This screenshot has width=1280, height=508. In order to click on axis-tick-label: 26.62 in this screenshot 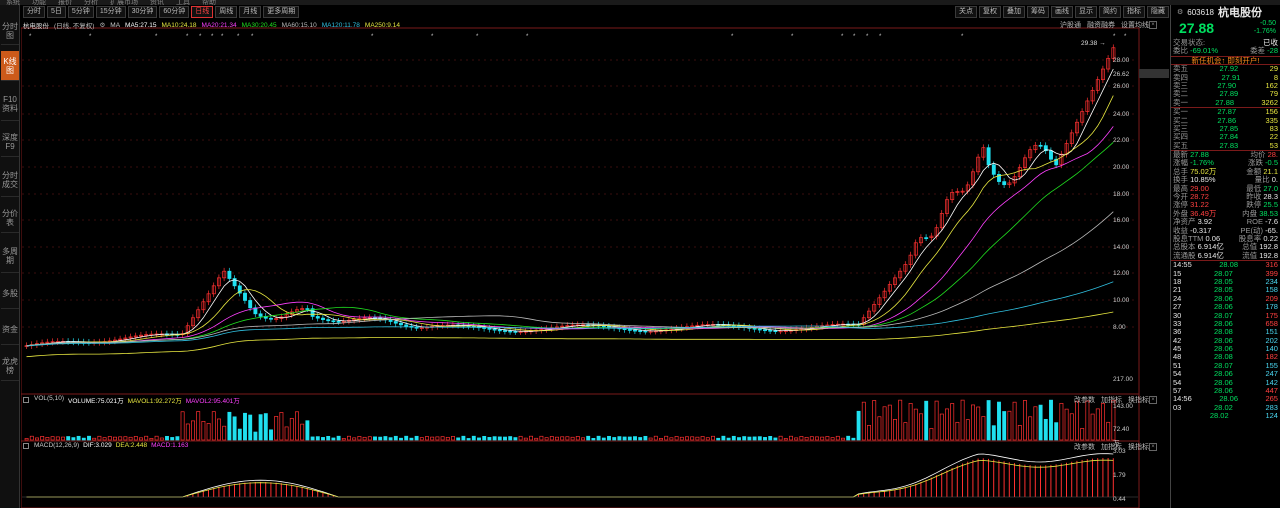, I will do `click(1121, 74)`.